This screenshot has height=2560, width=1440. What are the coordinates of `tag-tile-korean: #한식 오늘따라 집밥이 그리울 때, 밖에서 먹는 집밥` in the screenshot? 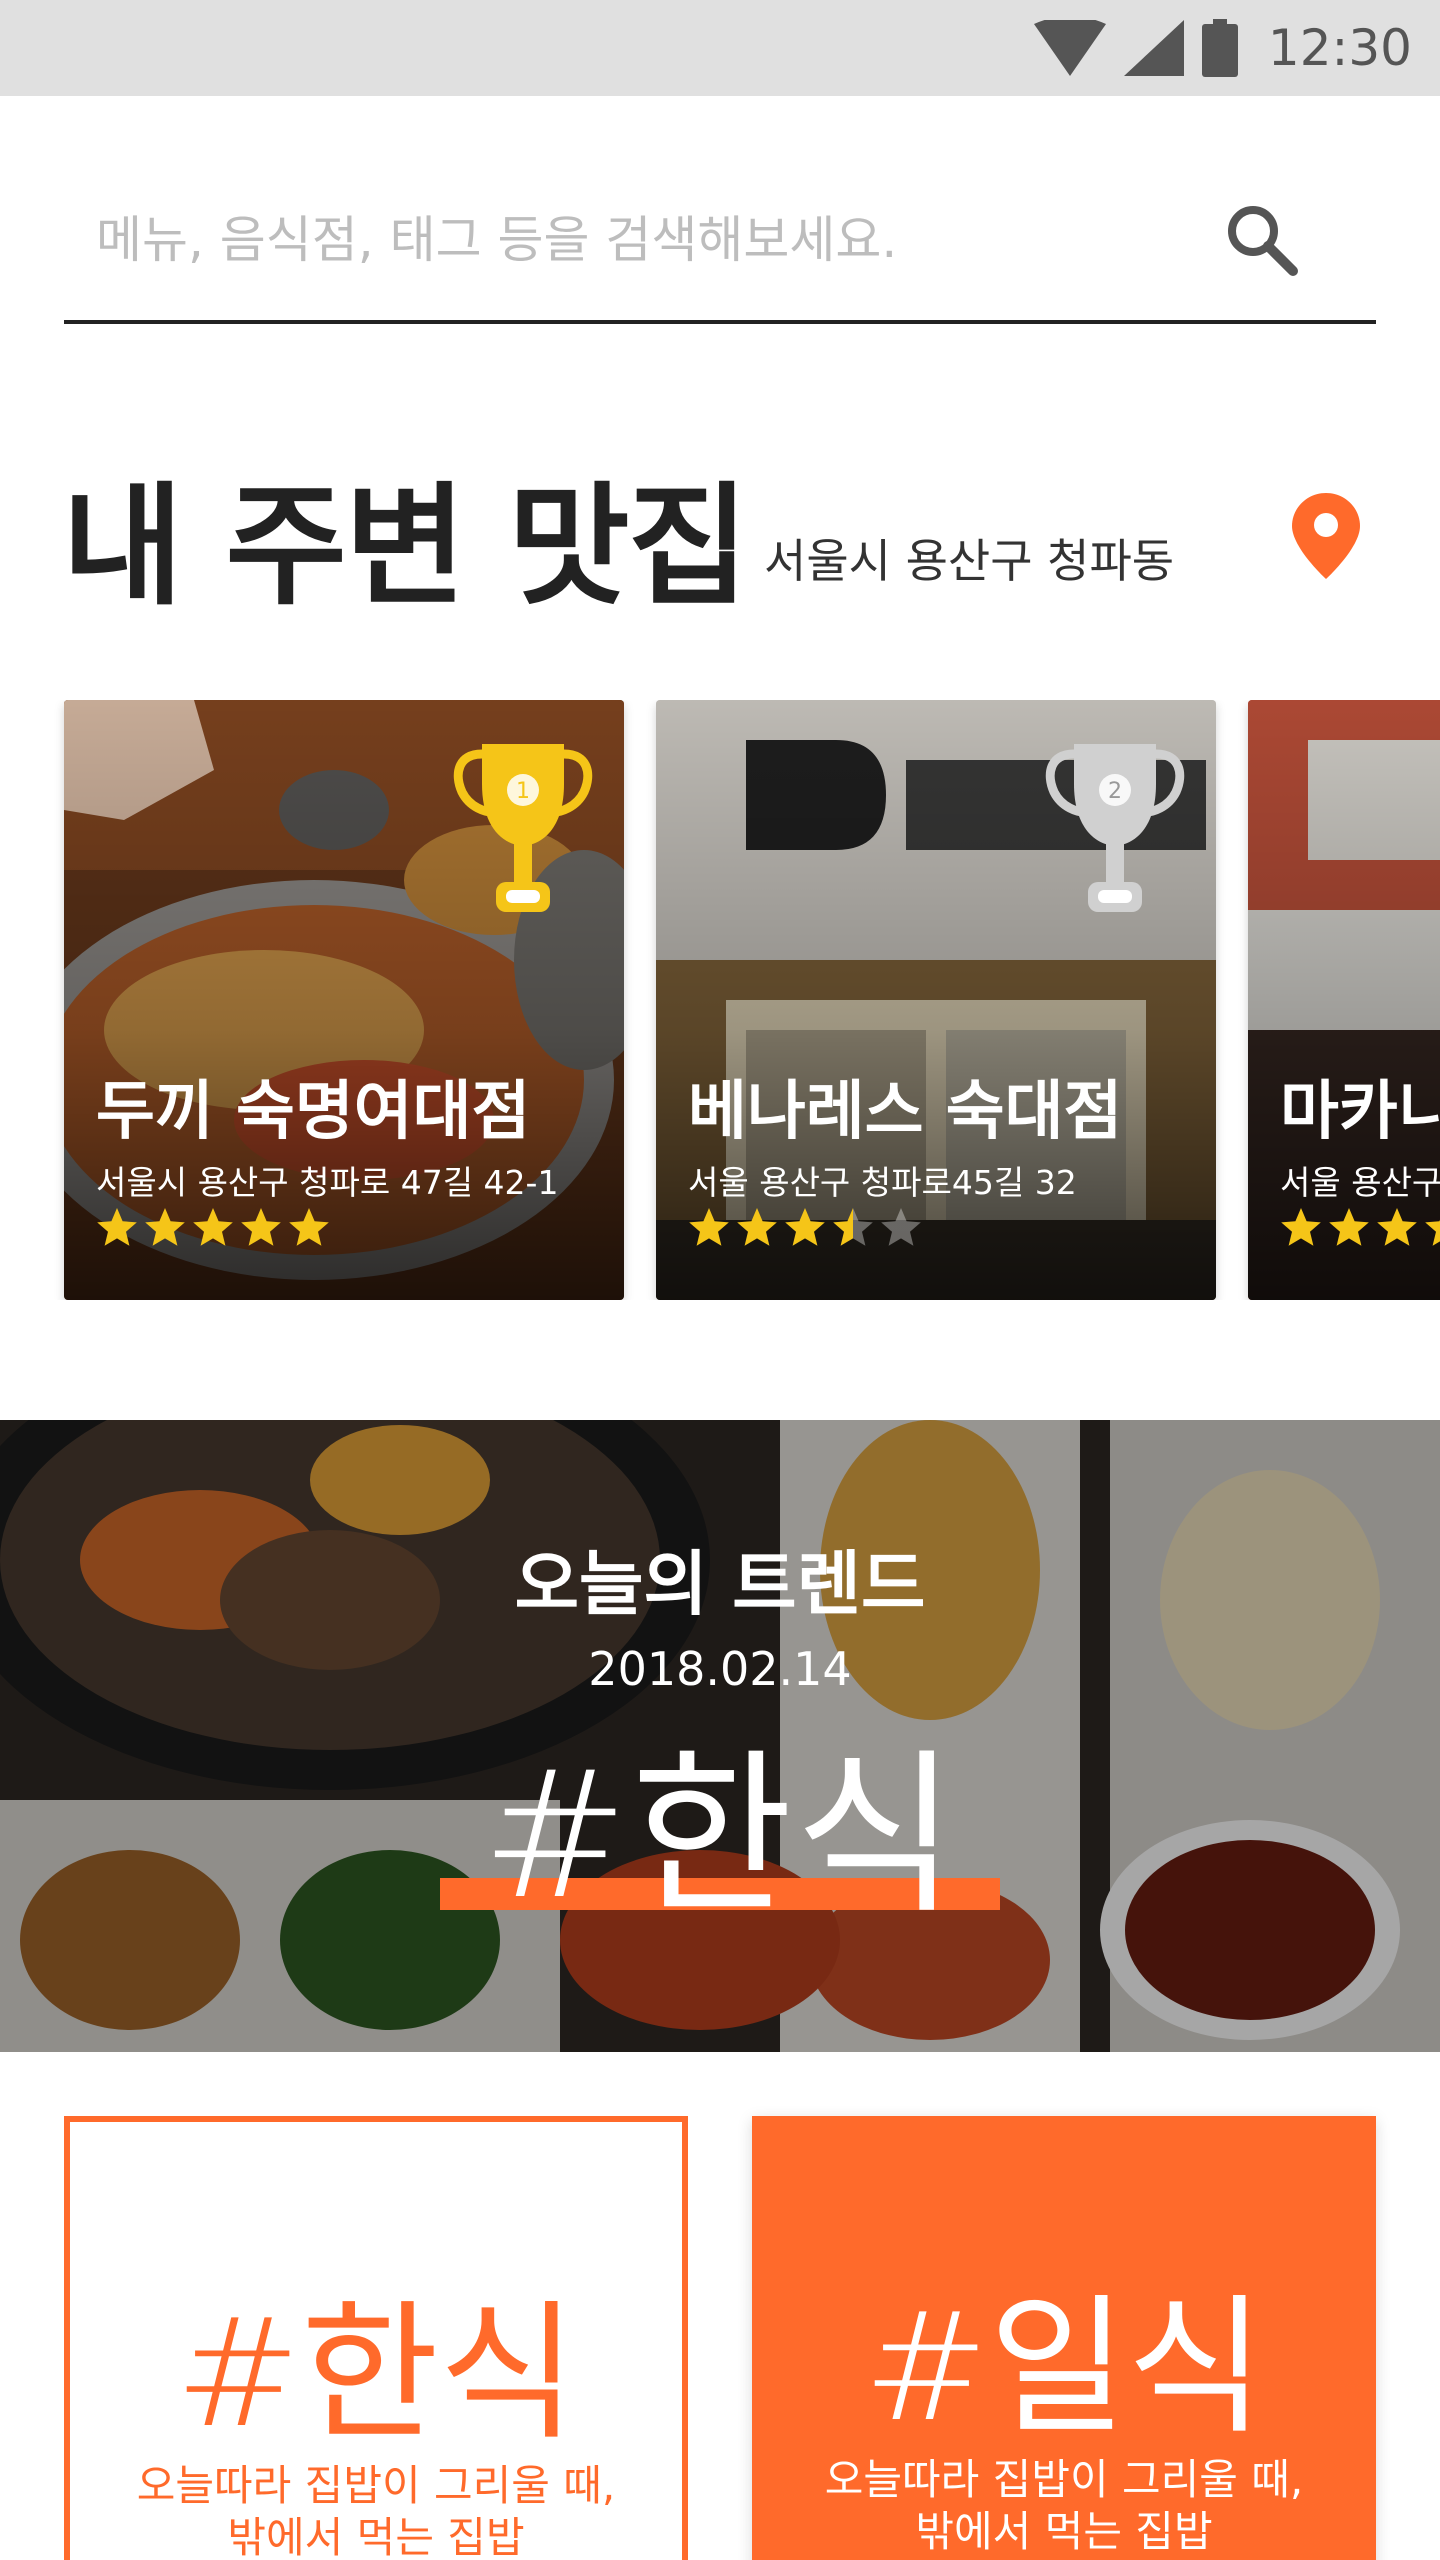 It's located at (376, 2338).